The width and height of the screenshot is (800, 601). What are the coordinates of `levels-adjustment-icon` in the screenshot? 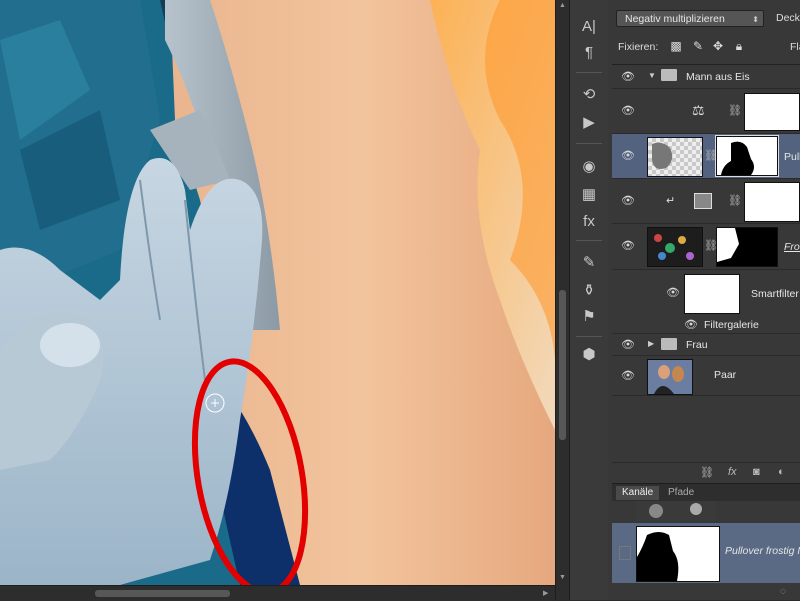 It's located at (703, 201).